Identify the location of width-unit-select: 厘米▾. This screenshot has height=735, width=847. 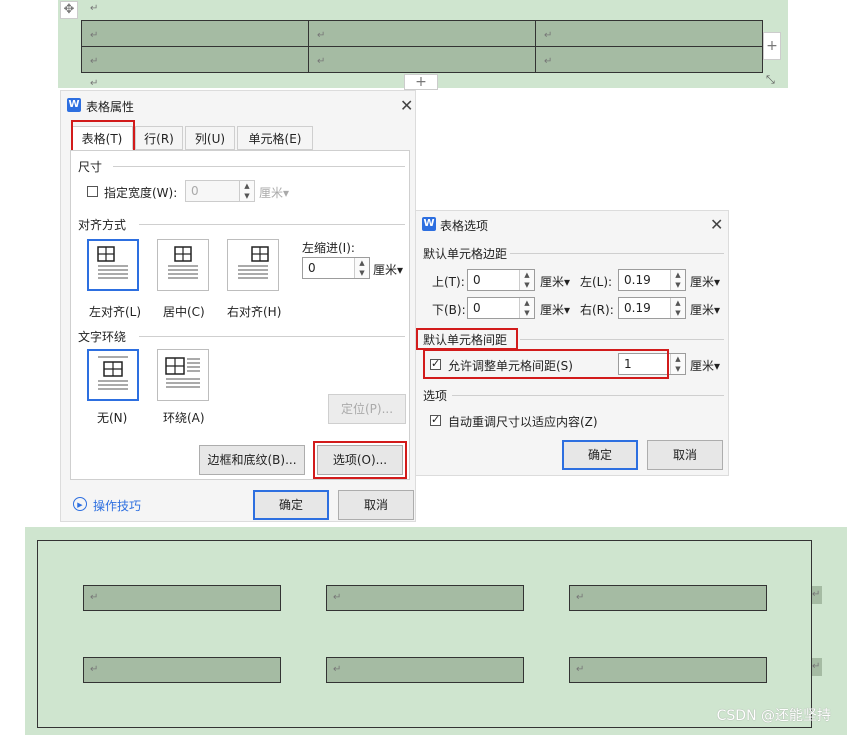
(274, 192).